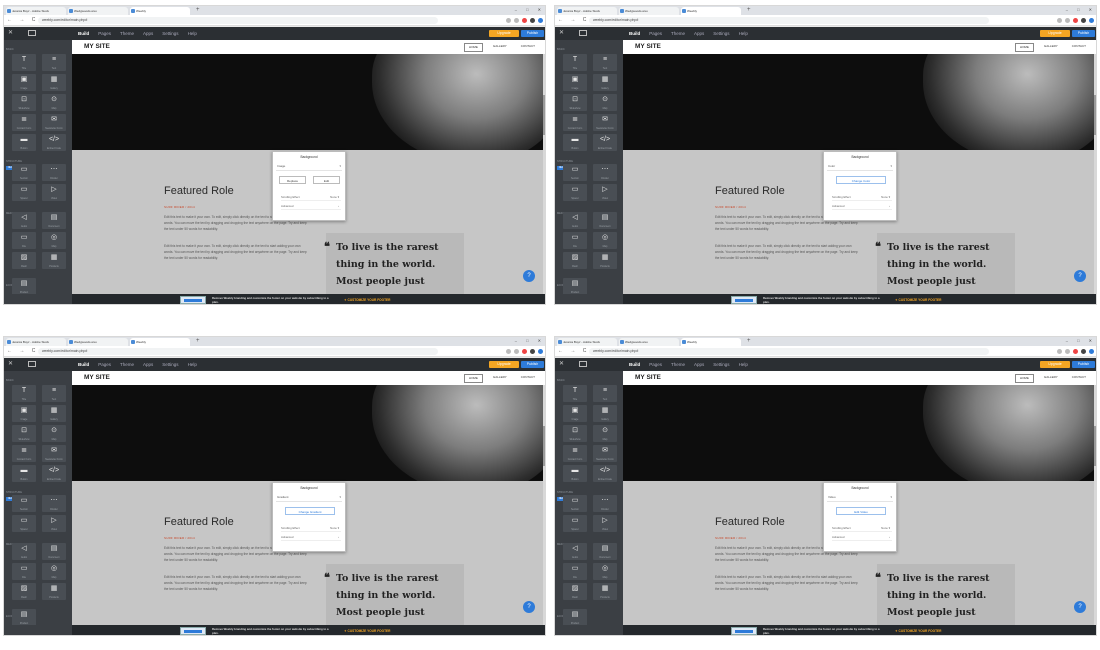  What do you see at coordinates (104, 33) in the screenshot?
I see `menu-pages: Pages` at bounding box center [104, 33].